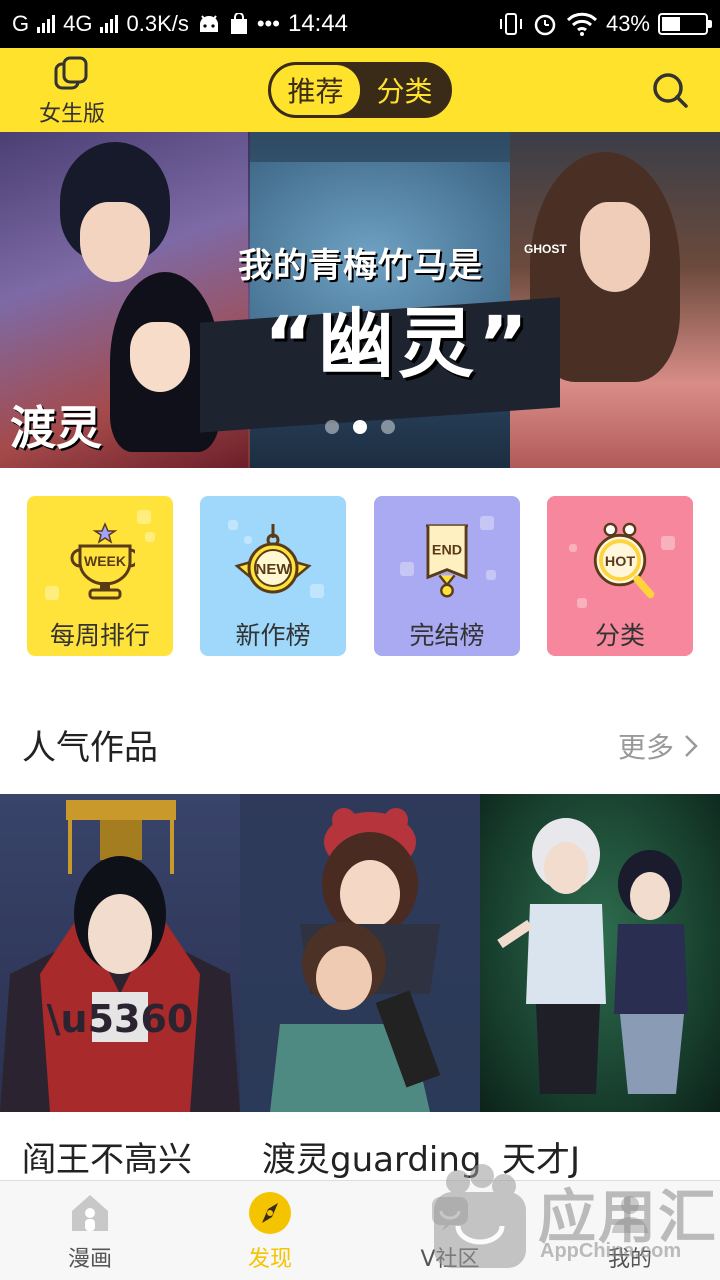 Image resolution: width=720 pixels, height=1280 pixels. I want to click on category-weekly-rank: WEEK 每周排行, so click(100, 576).